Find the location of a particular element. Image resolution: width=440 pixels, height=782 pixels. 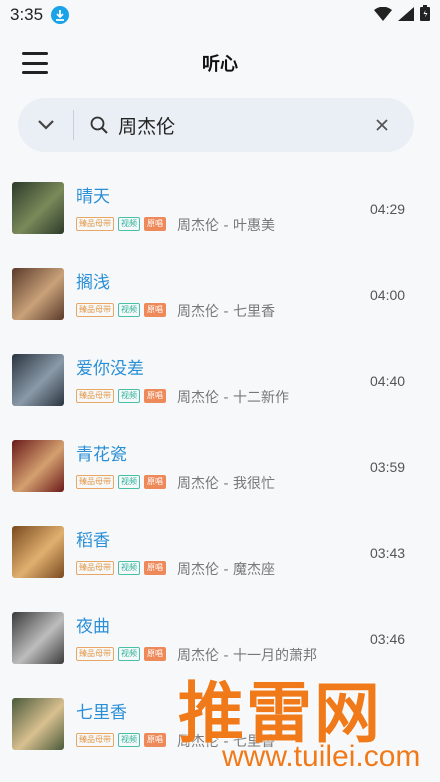

song-title: 晴天 is located at coordinates (93, 197).